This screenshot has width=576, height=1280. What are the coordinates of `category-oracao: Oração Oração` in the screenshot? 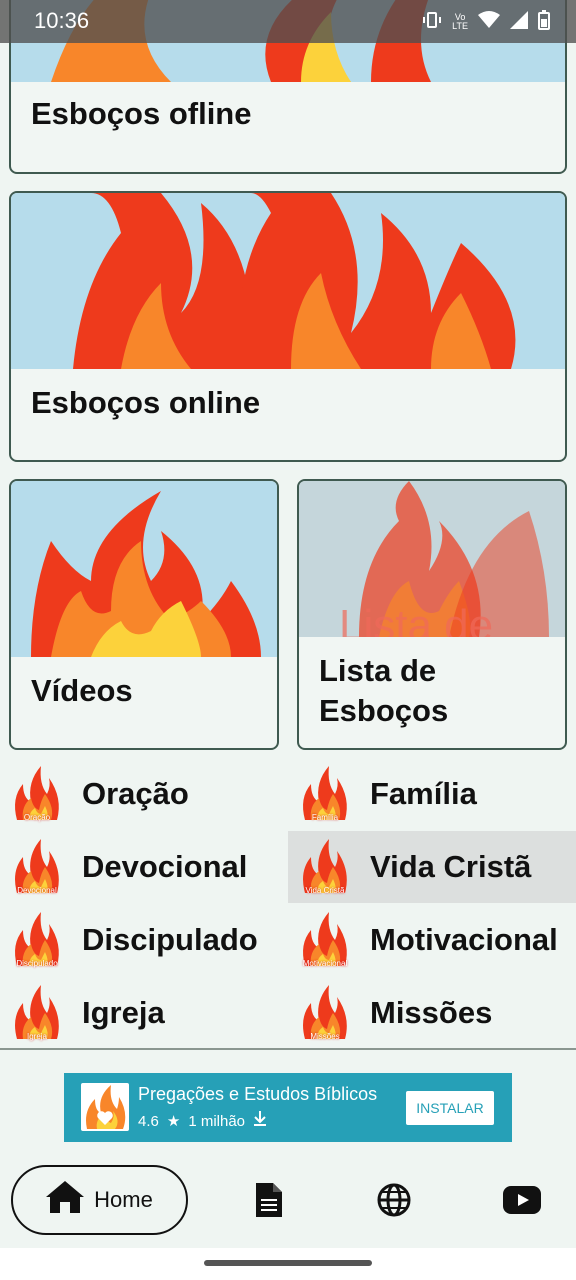 It's located at (144, 794).